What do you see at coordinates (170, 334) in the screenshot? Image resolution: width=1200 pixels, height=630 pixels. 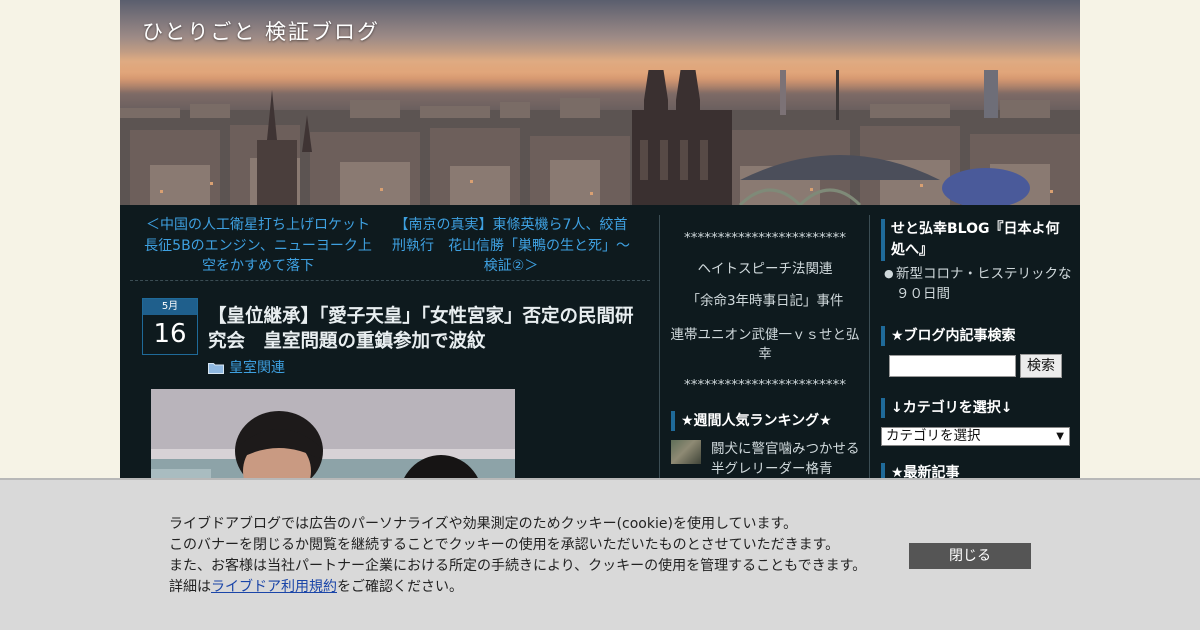 I see `post-date-day: 16` at bounding box center [170, 334].